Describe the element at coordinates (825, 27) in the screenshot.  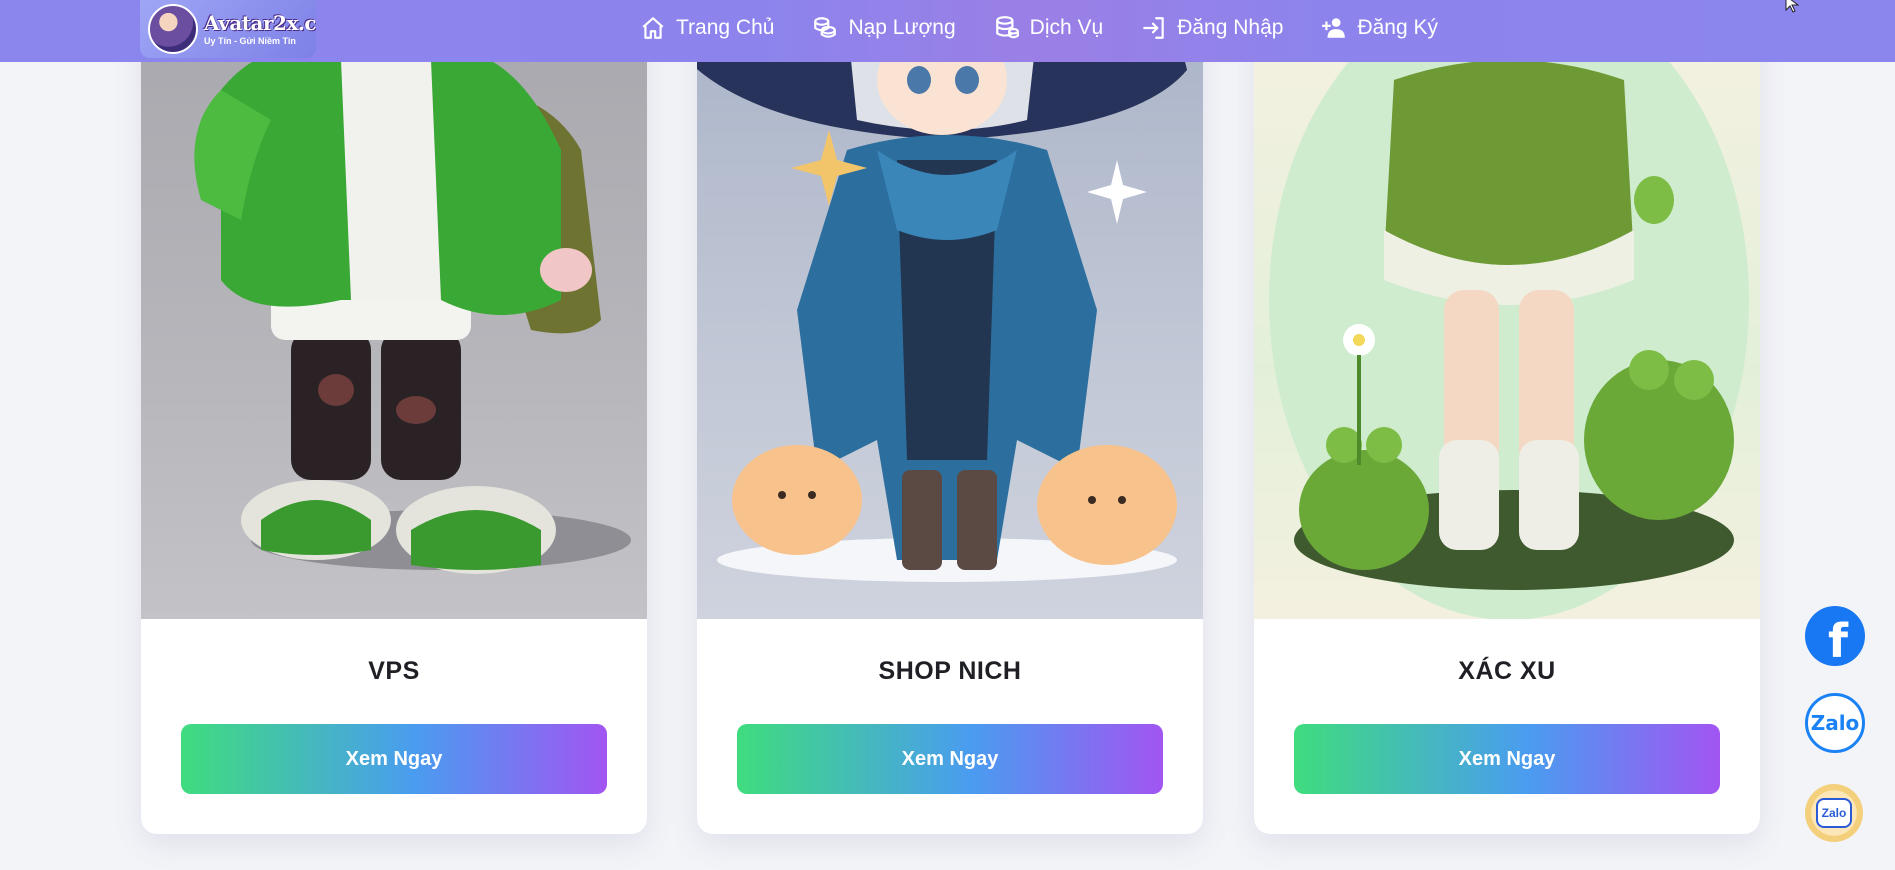
I see `coins-icon` at that location.